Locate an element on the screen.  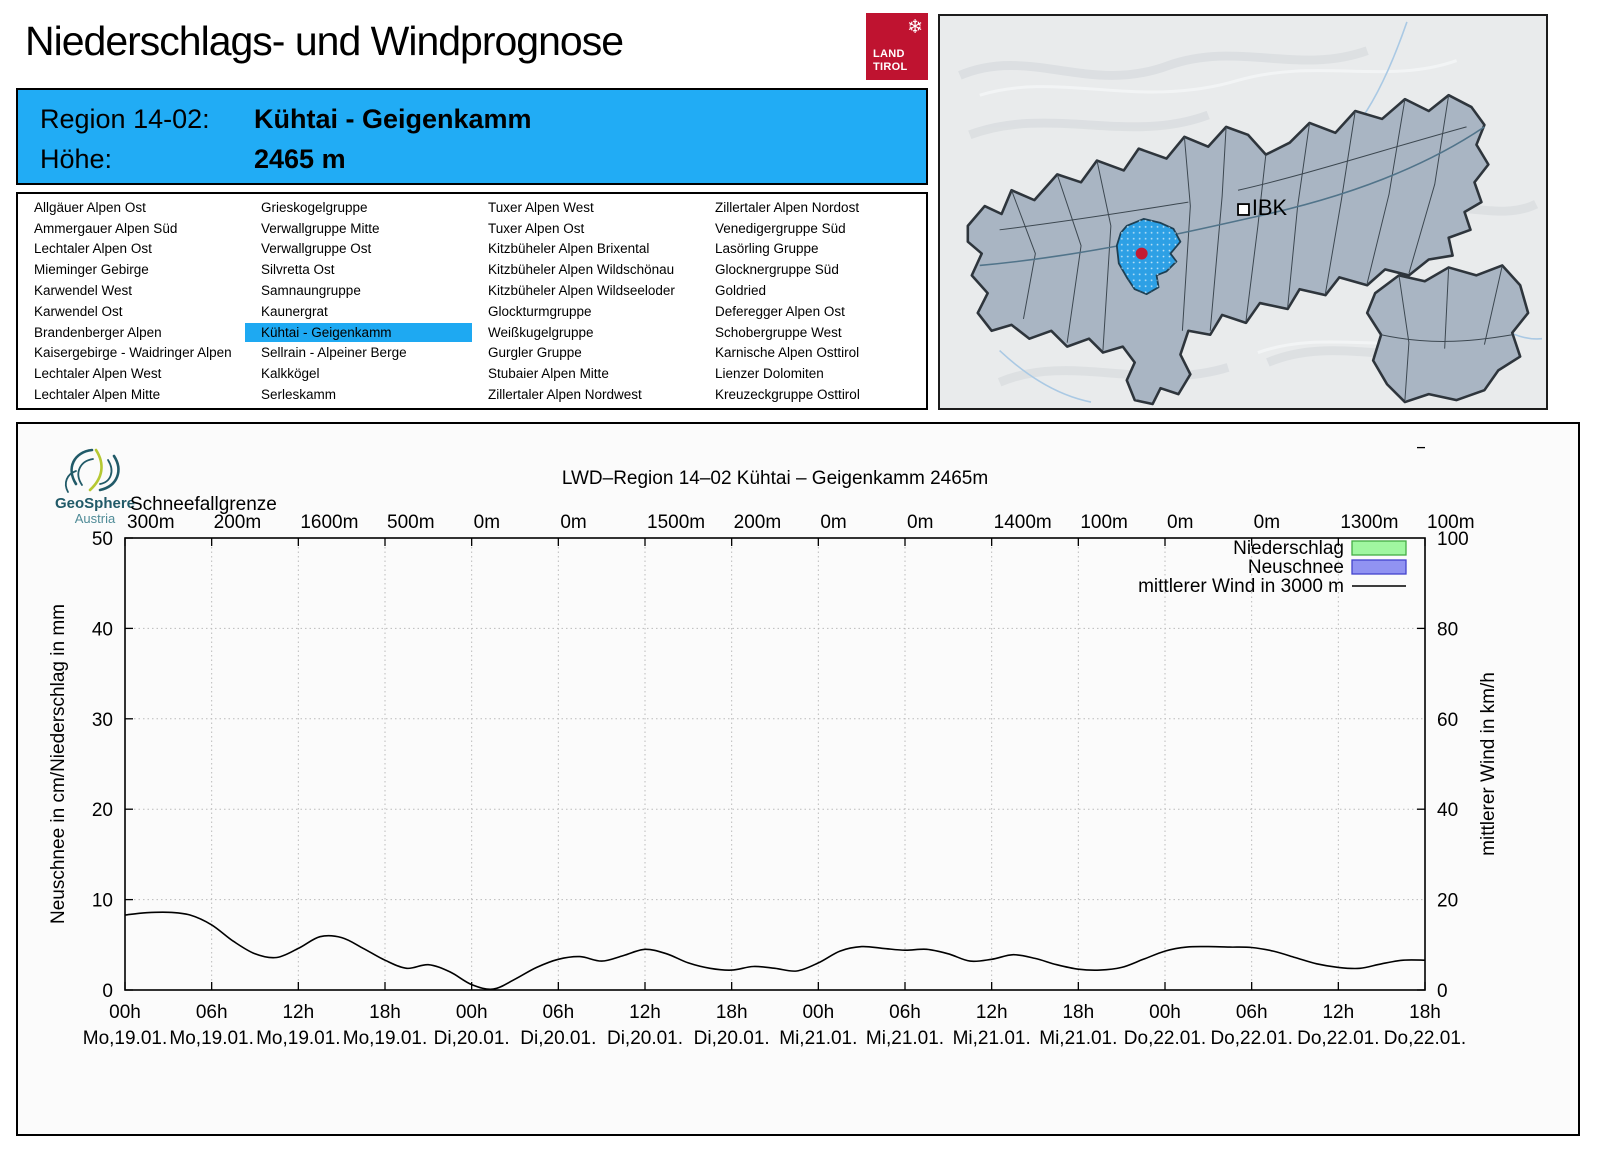
region-list-item: Verwallgruppe Ost is located at coordinates (358, 248).